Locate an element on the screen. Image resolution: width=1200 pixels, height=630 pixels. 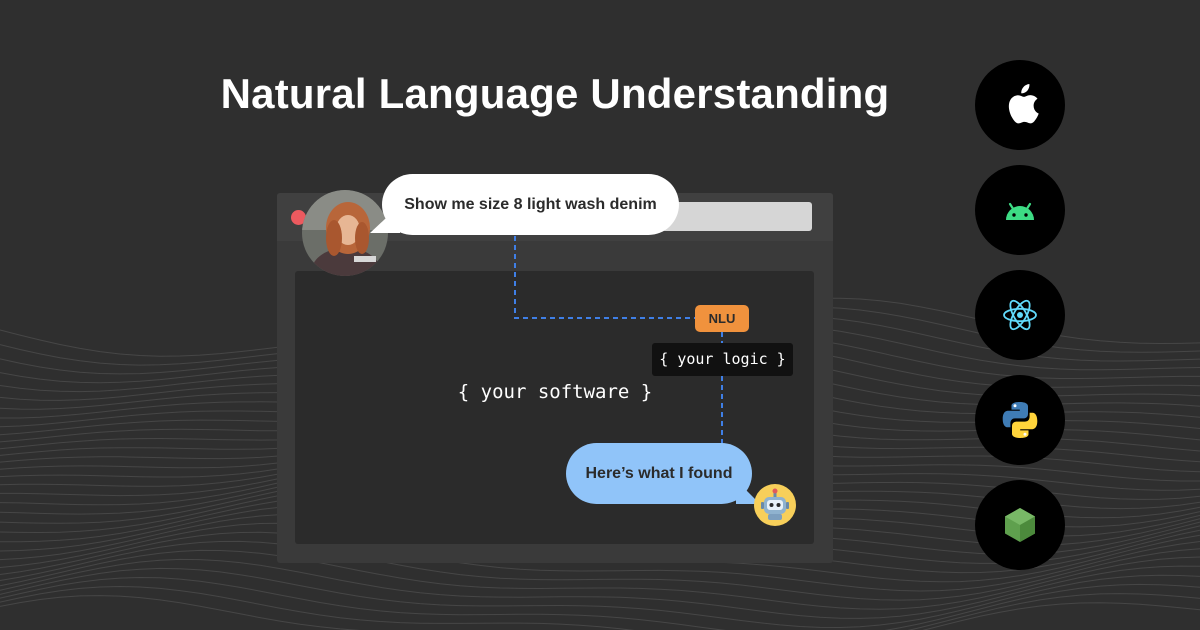
python-icon is located at coordinates (1020, 420).